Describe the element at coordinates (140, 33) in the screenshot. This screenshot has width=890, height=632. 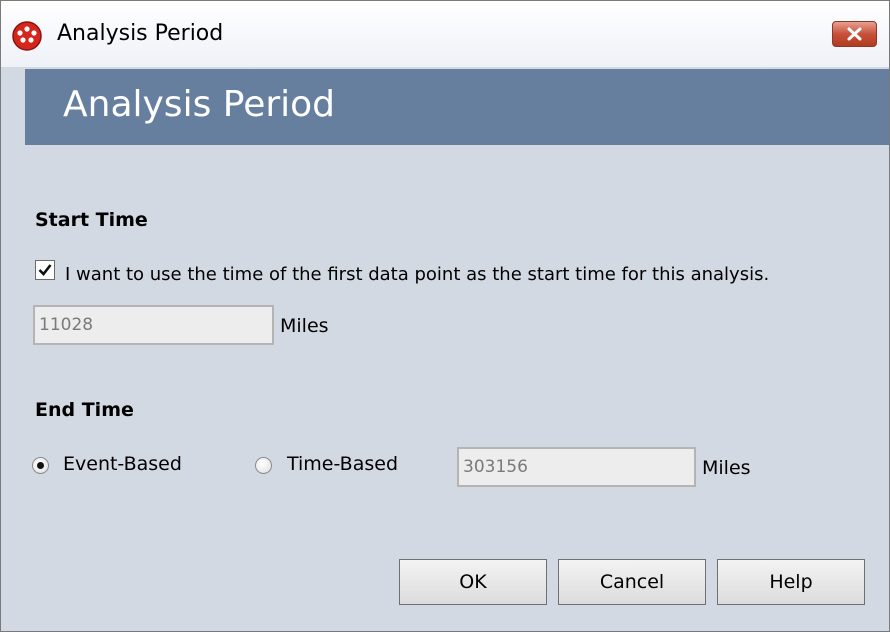
I see `window-title: Analysis Period` at that location.